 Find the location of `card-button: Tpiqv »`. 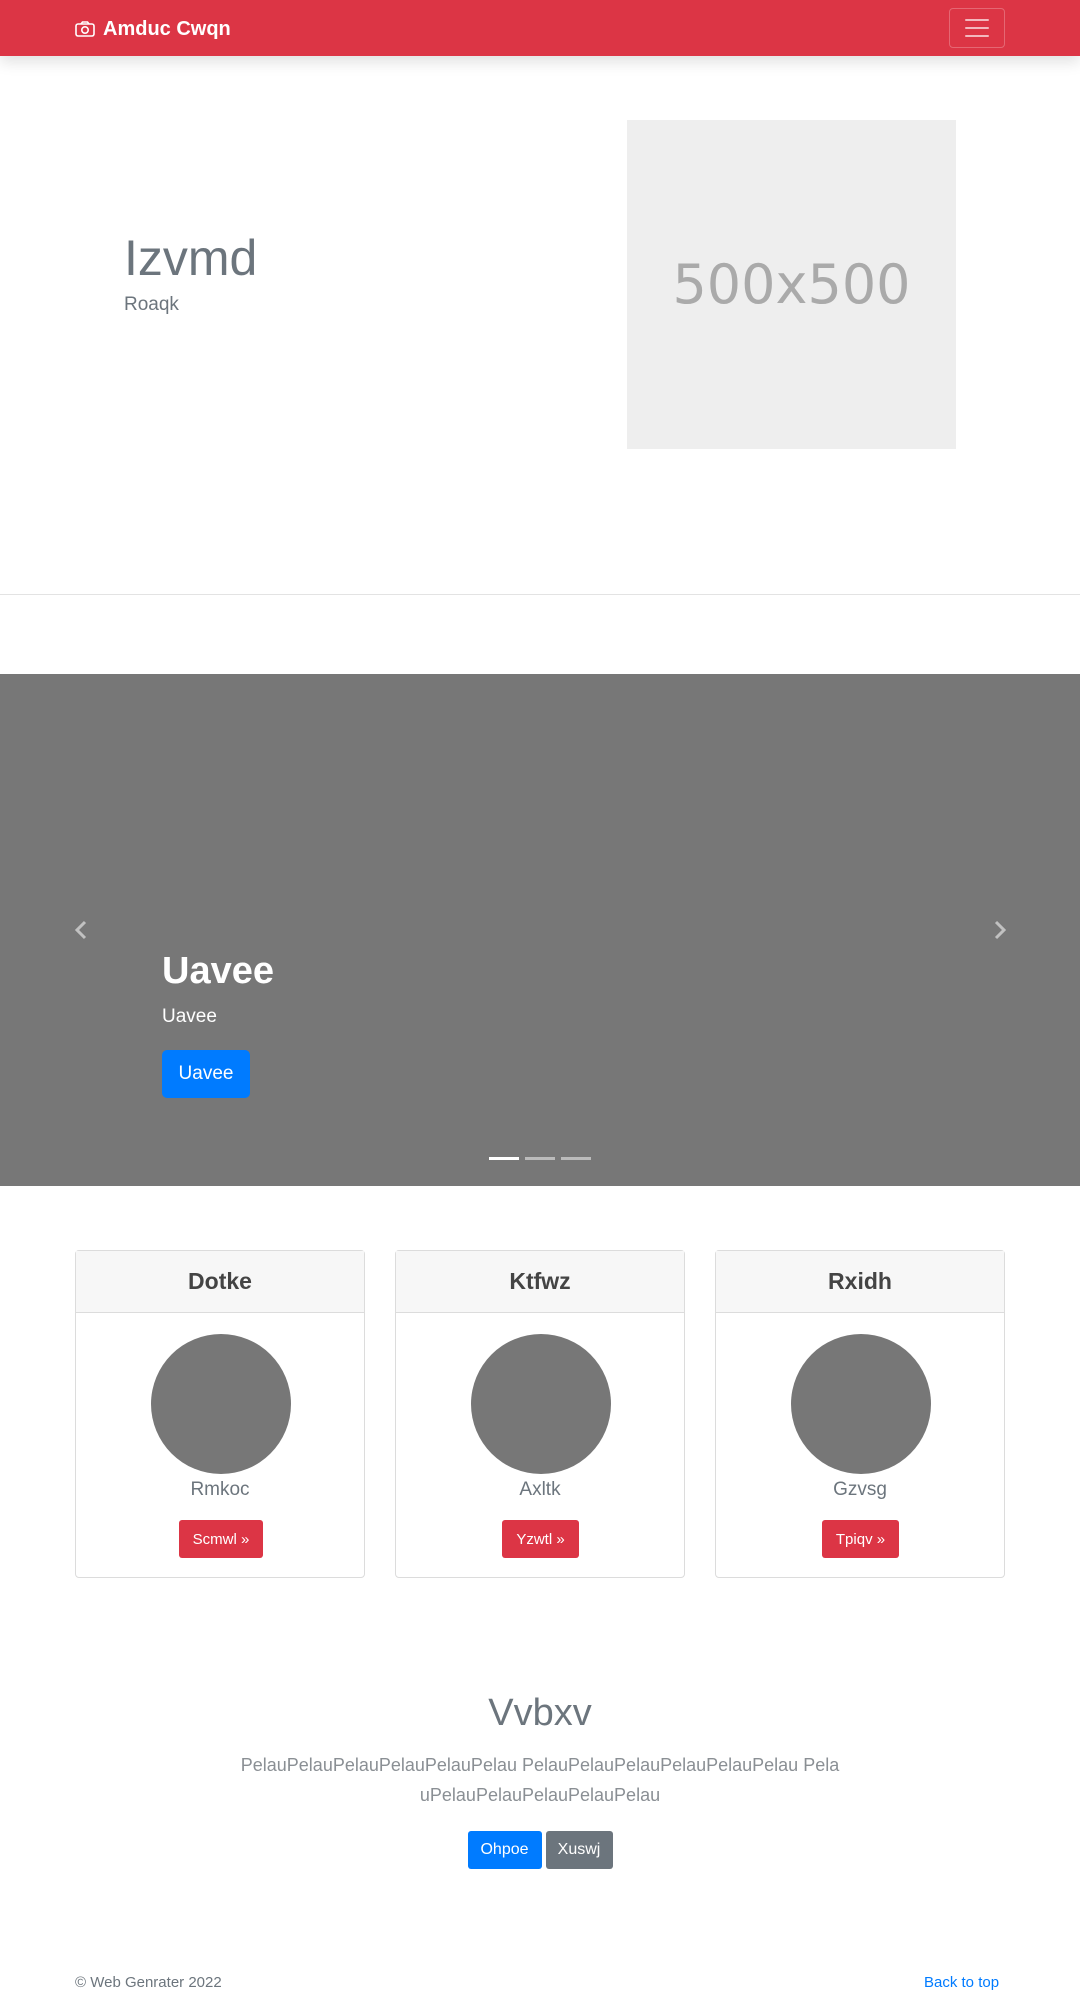

card-button: Tpiqv » is located at coordinates (860, 1539).